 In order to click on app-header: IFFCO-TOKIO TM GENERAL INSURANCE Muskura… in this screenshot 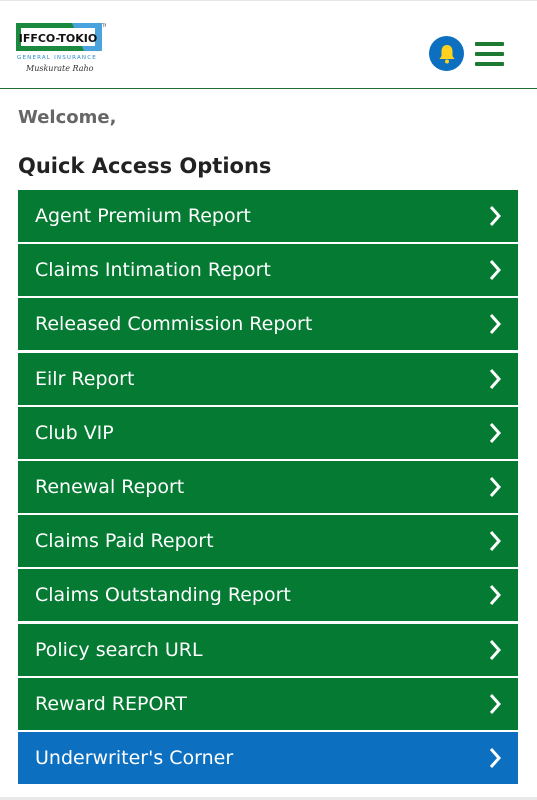, I will do `click(268, 44)`.